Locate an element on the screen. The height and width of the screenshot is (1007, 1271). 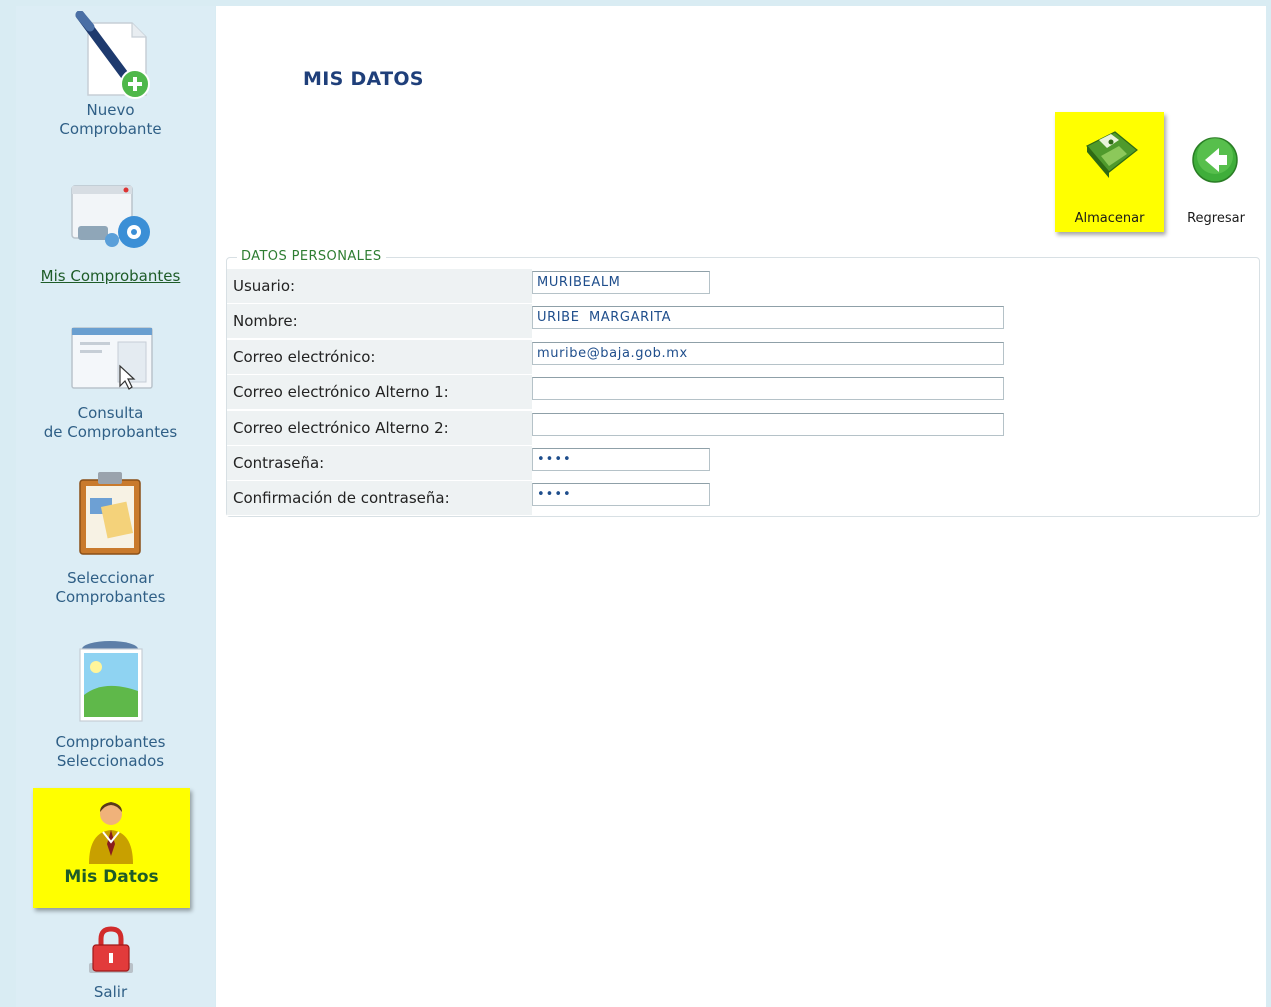
sidebar-item-label: Comprobante is located at coordinates (110, 129).